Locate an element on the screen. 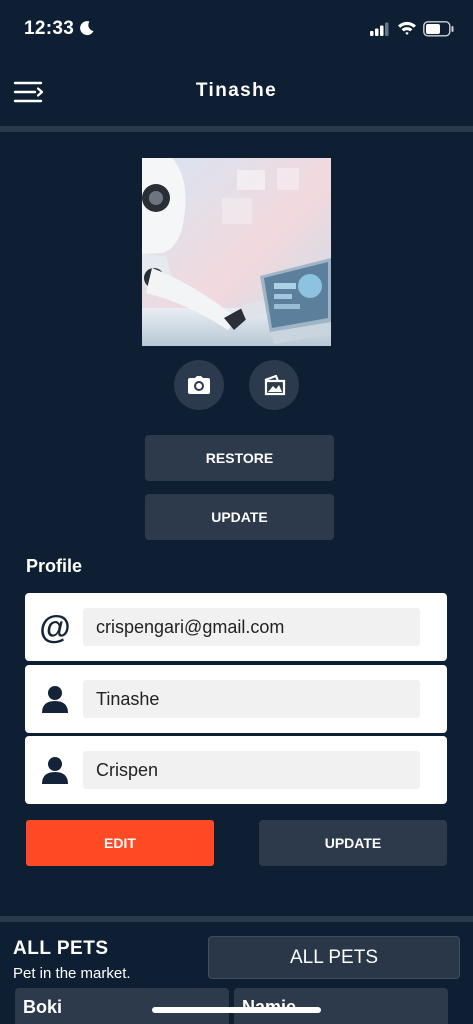 The width and height of the screenshot is (473, 1024). app-bar: Tinashe is located at coordinates (236, 93).